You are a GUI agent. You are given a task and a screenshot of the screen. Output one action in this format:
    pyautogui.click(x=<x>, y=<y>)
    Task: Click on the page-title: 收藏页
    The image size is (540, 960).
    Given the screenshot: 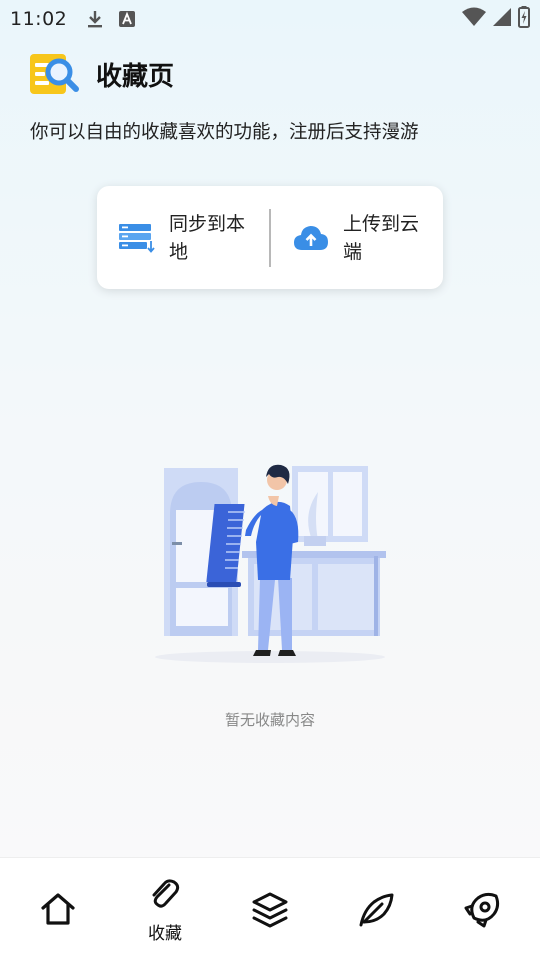 What is the action you would take?
    pyautogui.click(x=135, y=76)
    